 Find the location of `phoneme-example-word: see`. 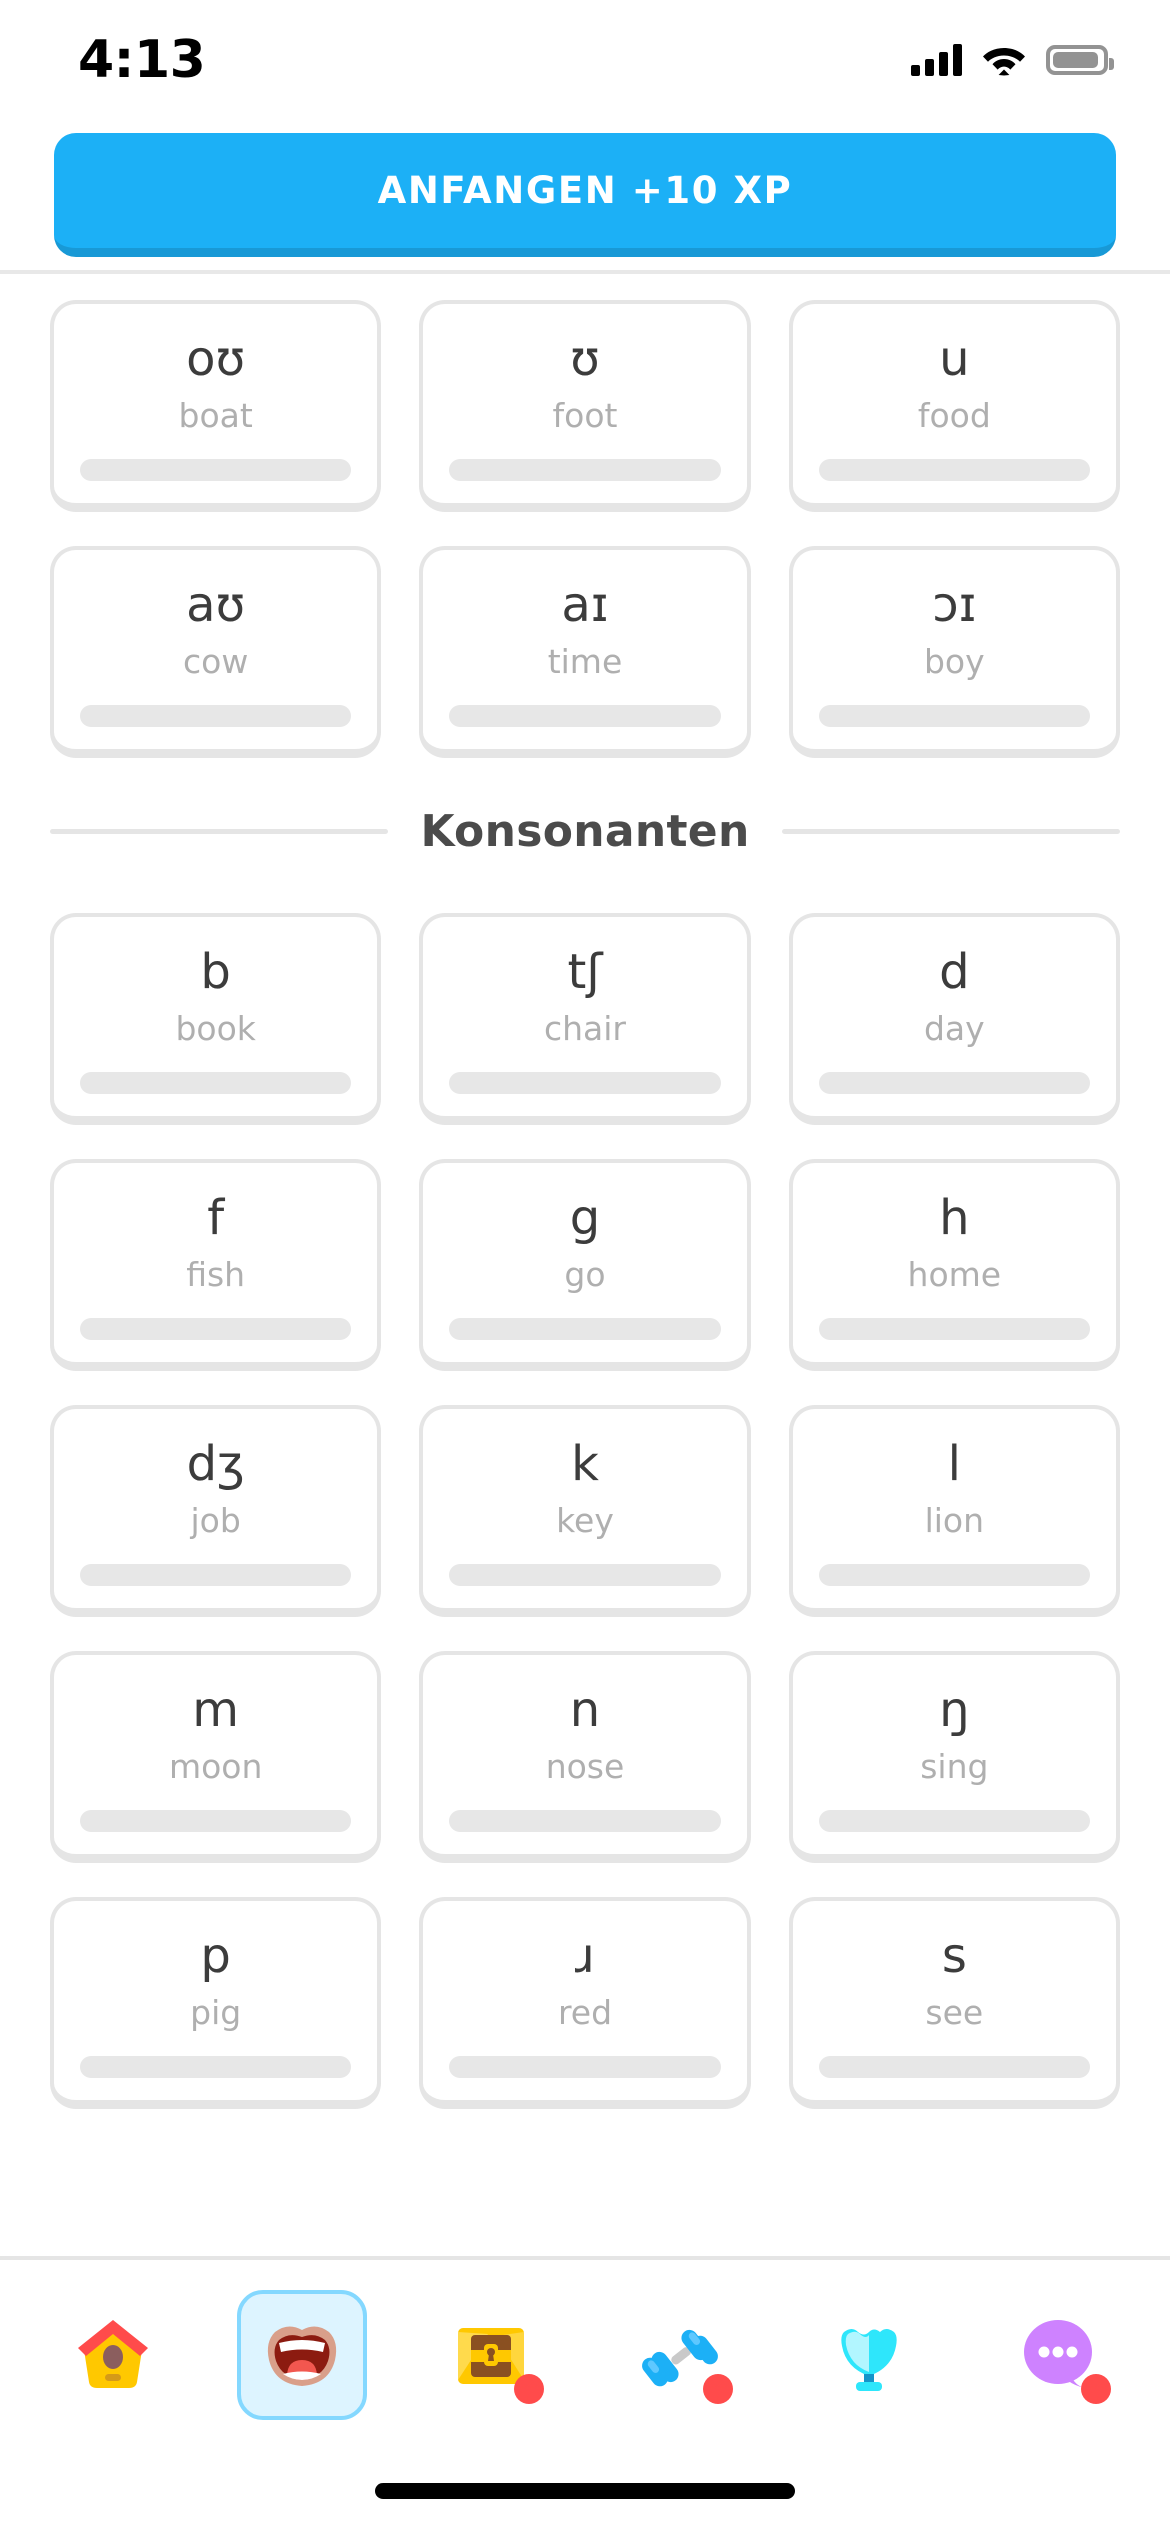

phoneme-example-word: see is located at coordinates (954, 2013).